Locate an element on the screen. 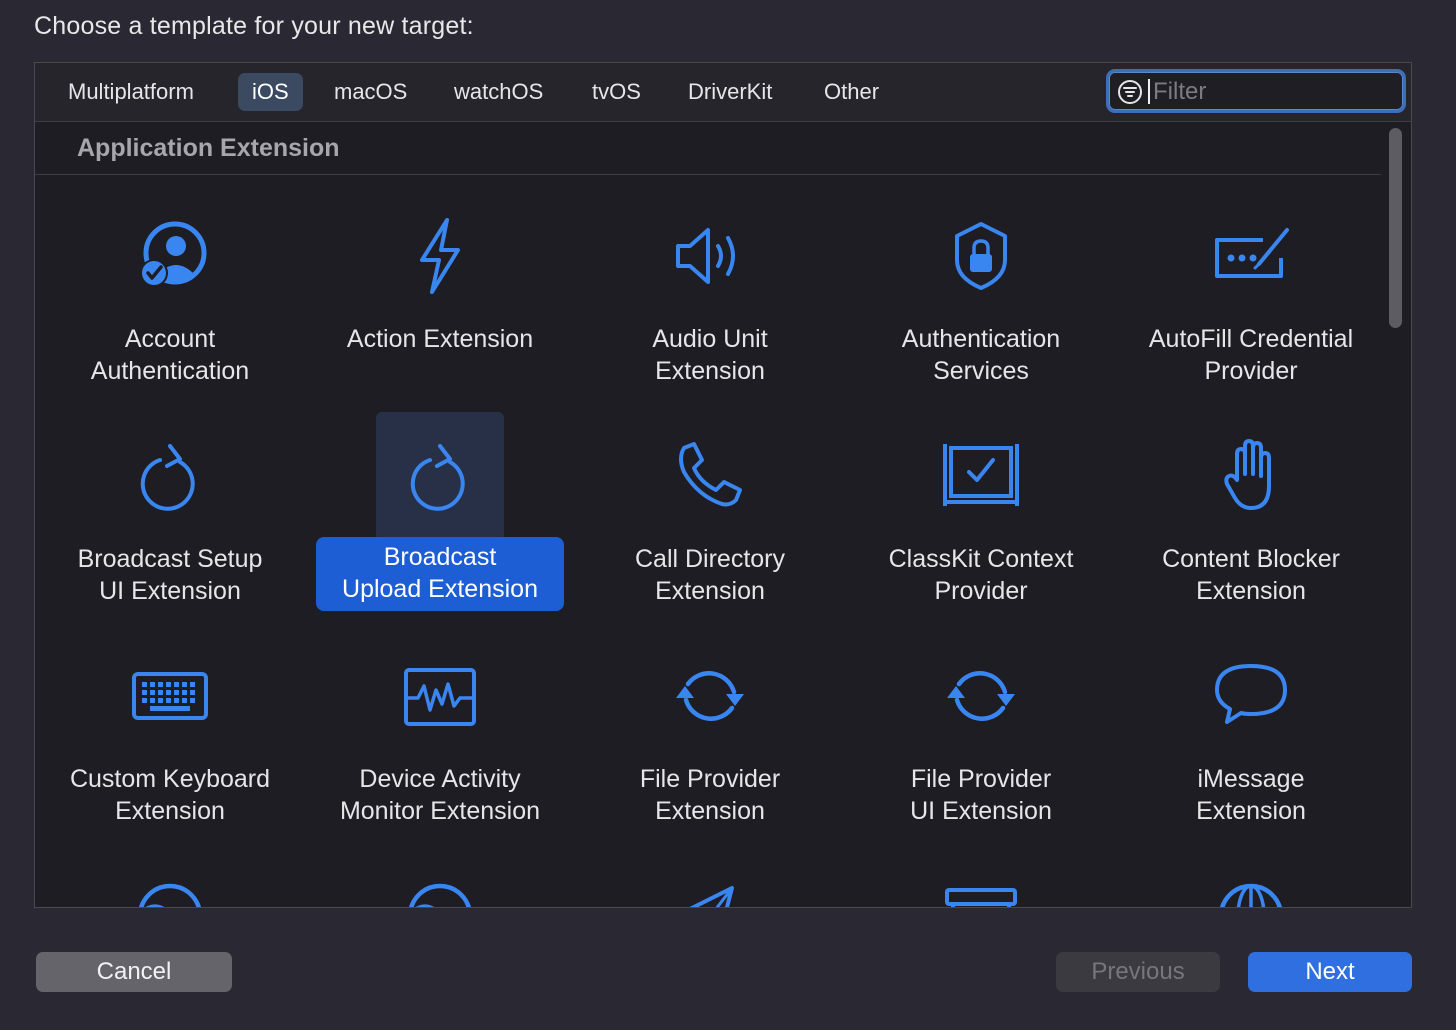 This screenshot has width=1456, height=1030. template-account-authentication: Account Authentication is located at coordinates (170, 285).